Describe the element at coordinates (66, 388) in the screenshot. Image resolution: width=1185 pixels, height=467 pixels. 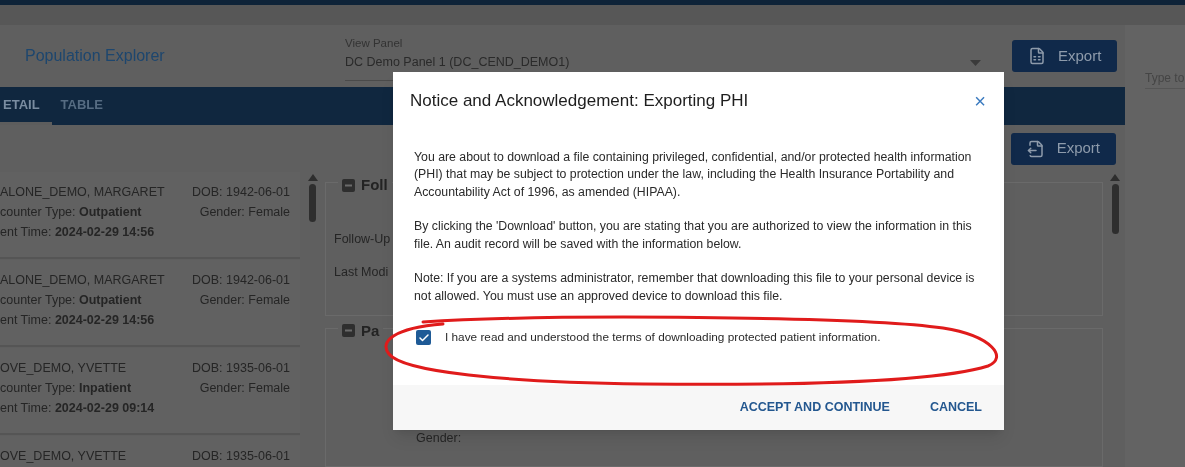
I see `encounter-type: counter Type: Inpatient` at that location.